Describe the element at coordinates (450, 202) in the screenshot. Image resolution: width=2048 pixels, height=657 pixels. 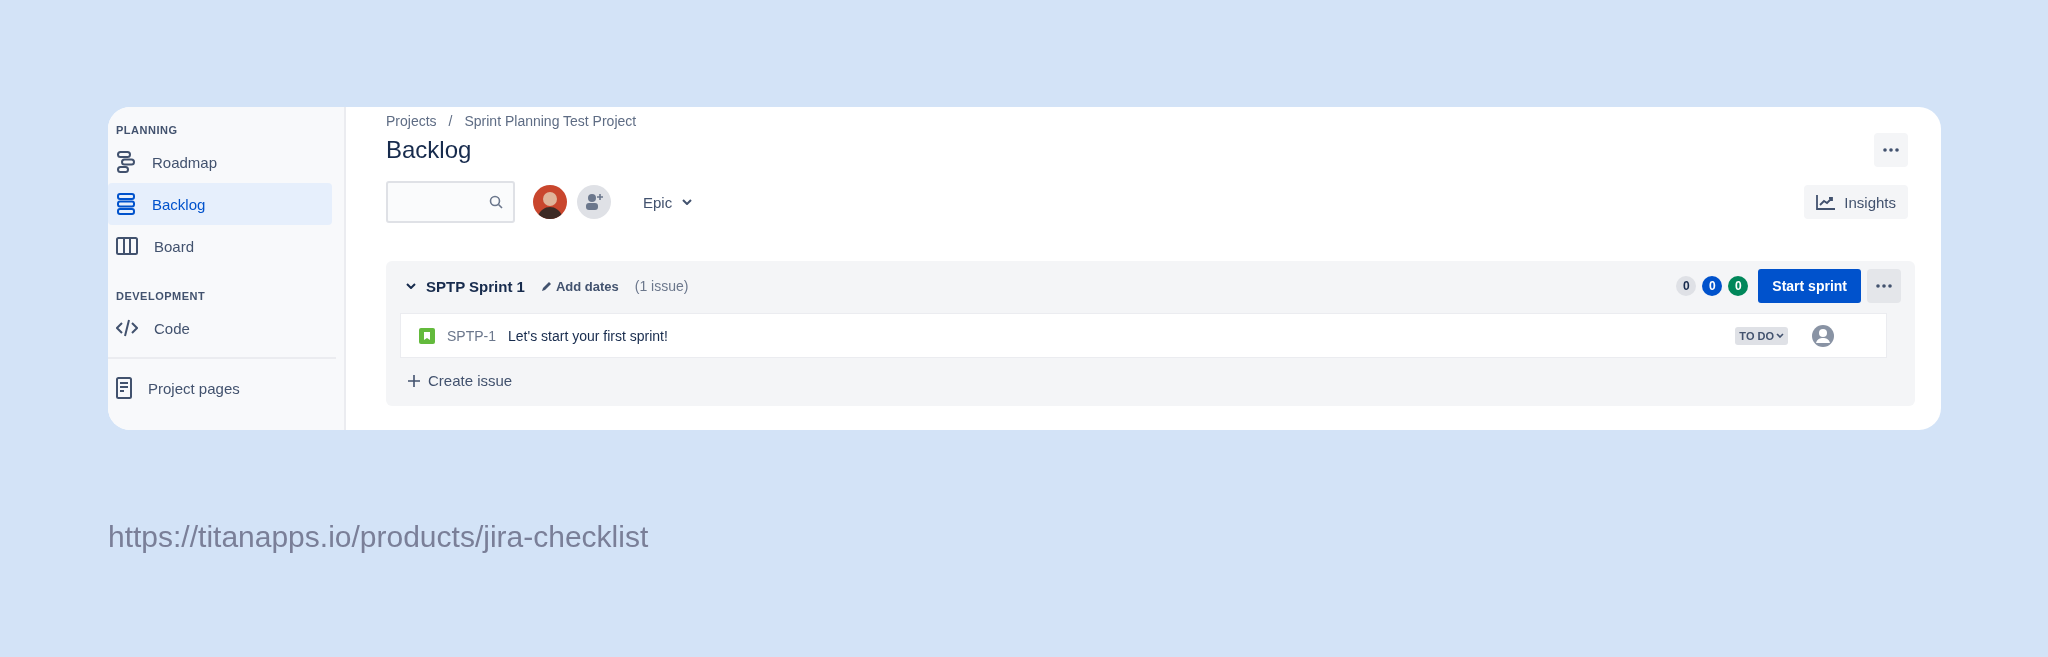
I see `search-field` at that location.